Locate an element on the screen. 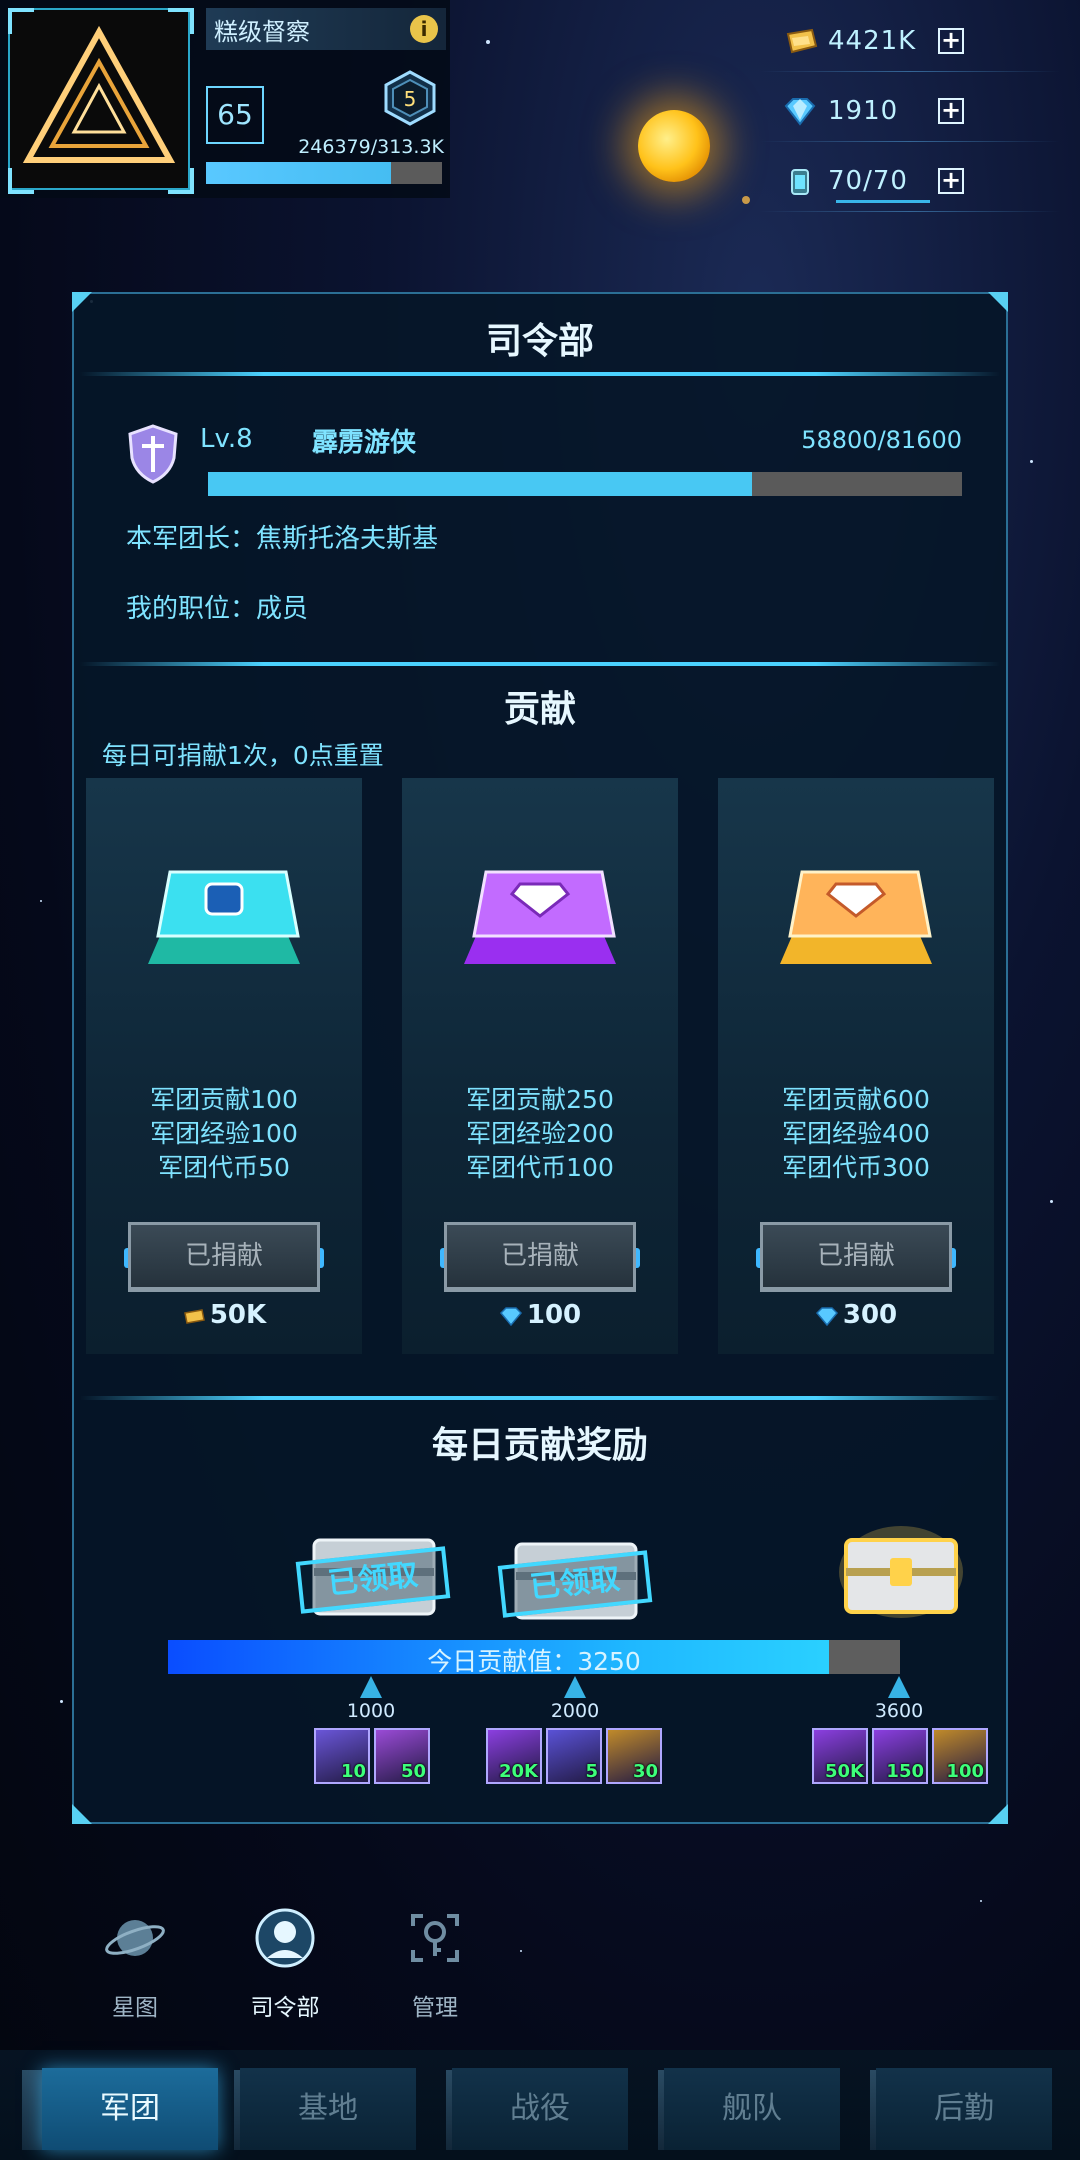 The image size is (1080, 2160). resource-gold: 4421K + is located at coordinates (910, 45).